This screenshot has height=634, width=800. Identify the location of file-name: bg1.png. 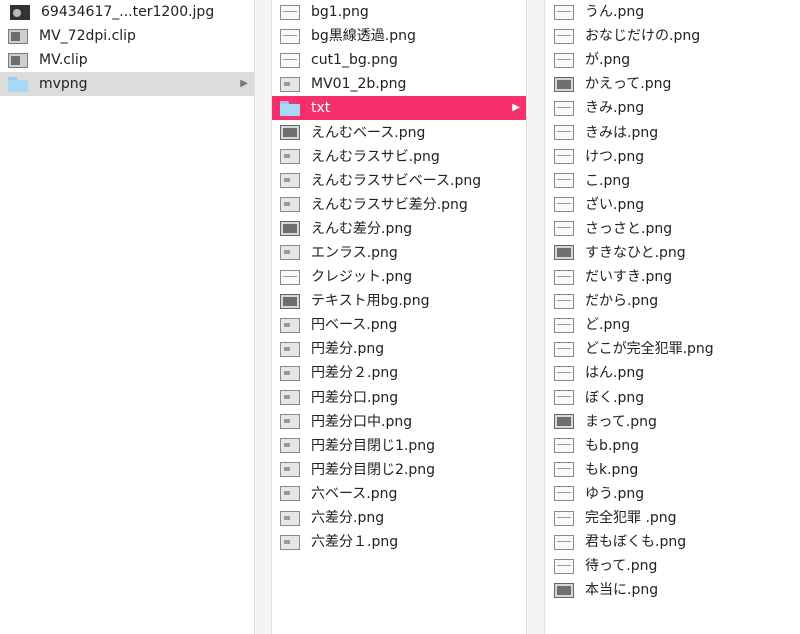
(340, 12).